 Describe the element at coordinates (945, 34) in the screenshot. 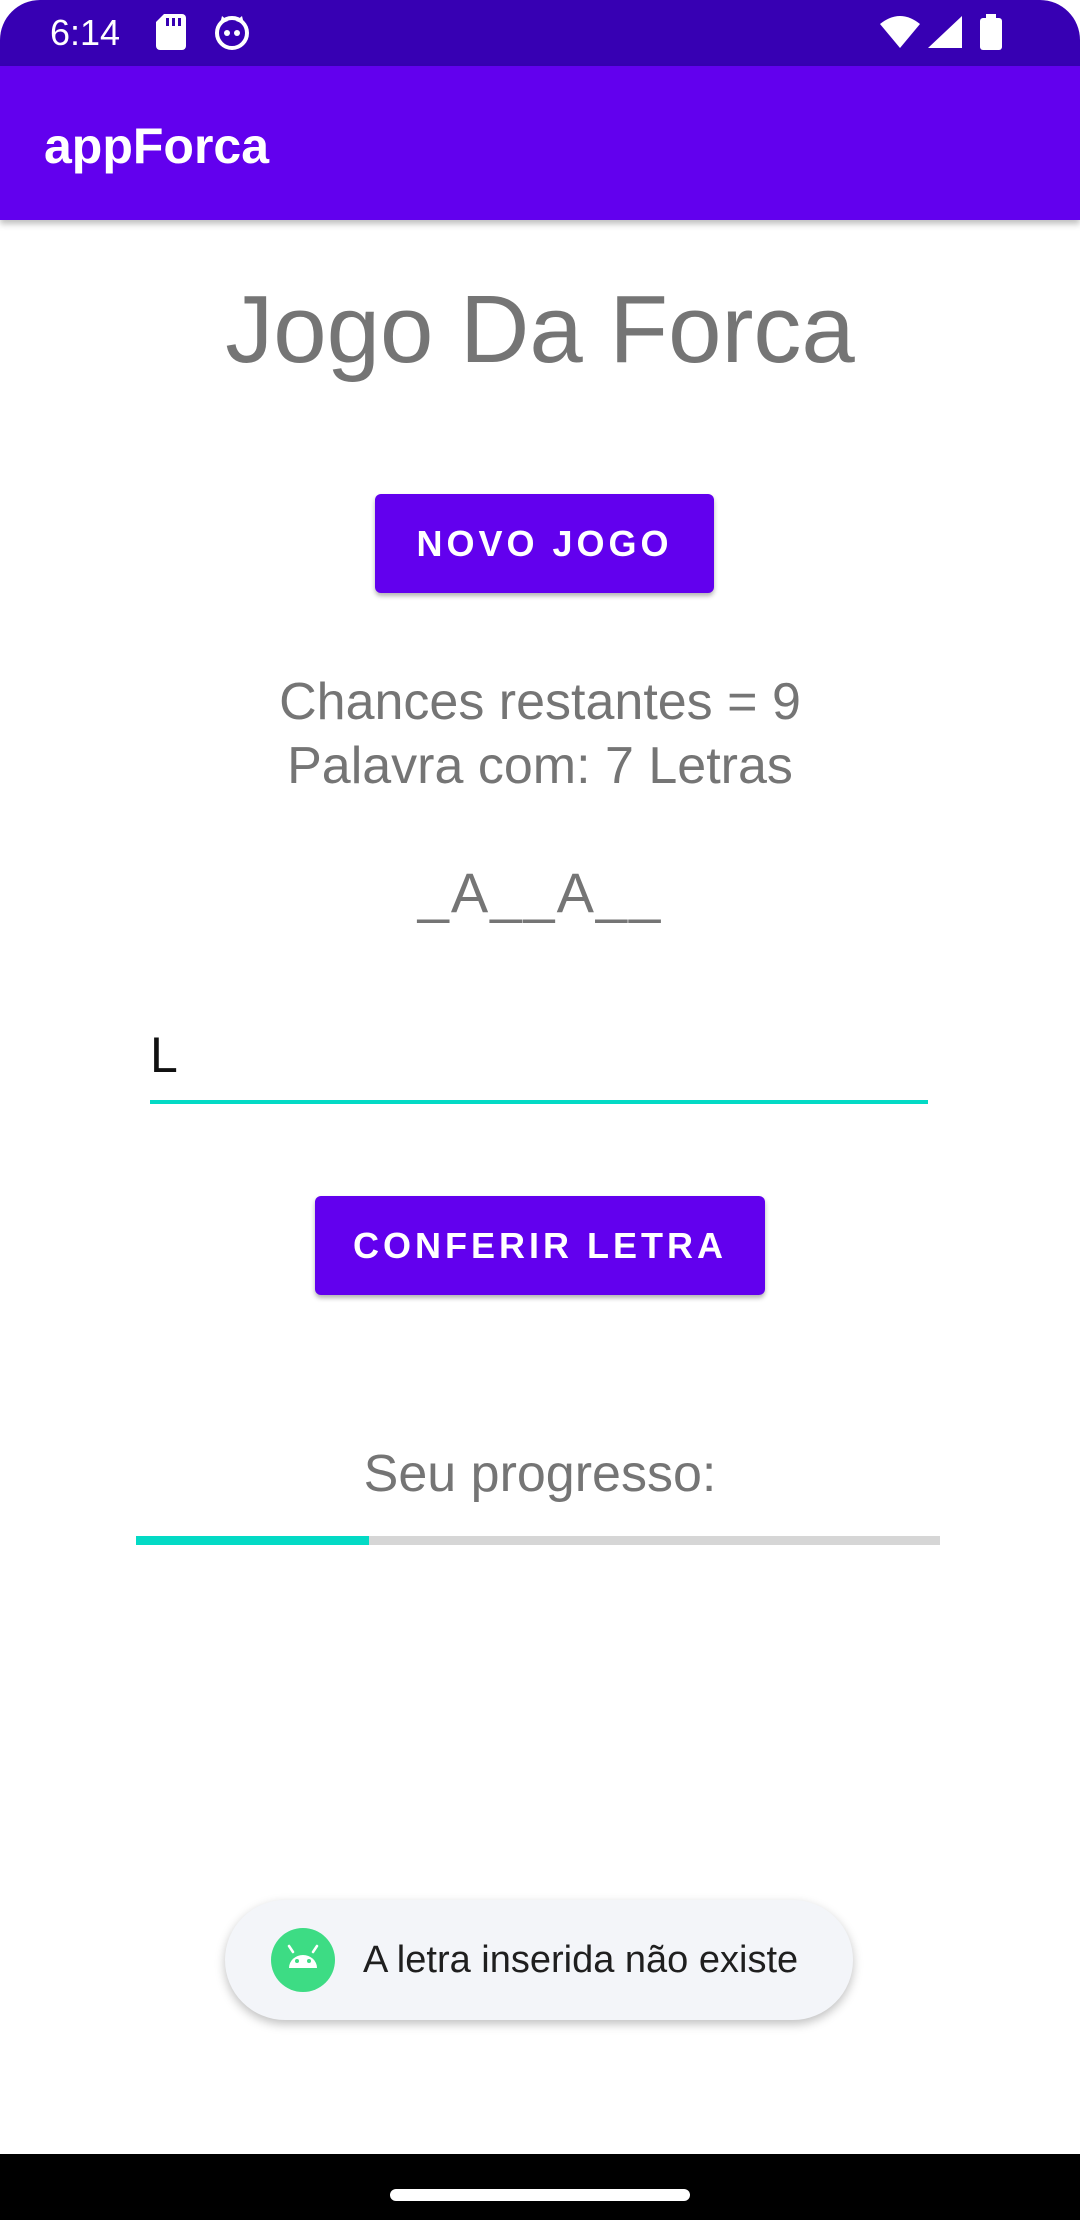

I see `signal-icon` at that location.